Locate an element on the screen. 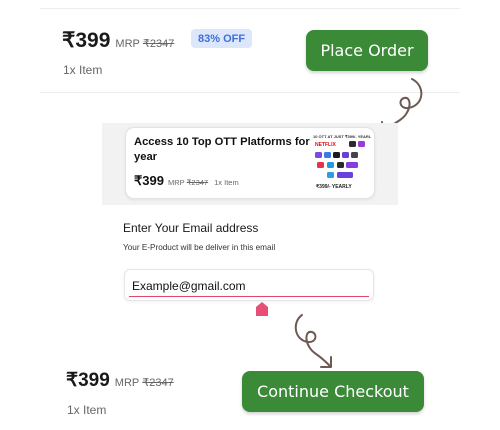 The image size is (500, 430). netflix-logo: NETFLIX is located at coordinates (325, 145).